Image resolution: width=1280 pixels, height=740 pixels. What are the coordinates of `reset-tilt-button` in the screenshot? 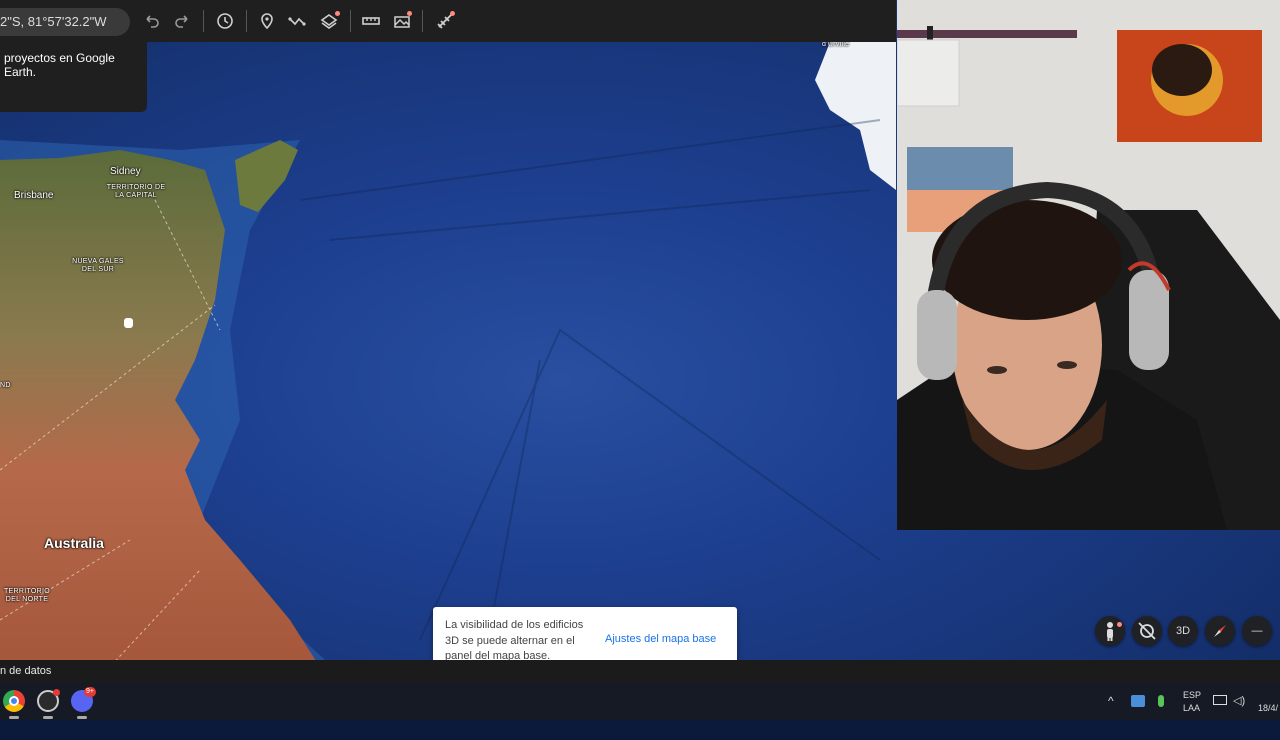 It's located at (1147, 631).